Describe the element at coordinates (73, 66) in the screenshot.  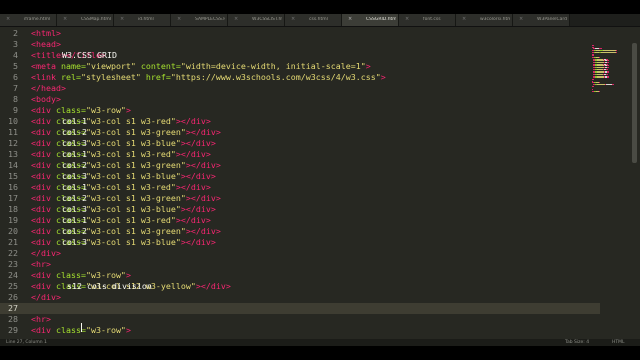
I see `code-token-attr: name=` at that location.